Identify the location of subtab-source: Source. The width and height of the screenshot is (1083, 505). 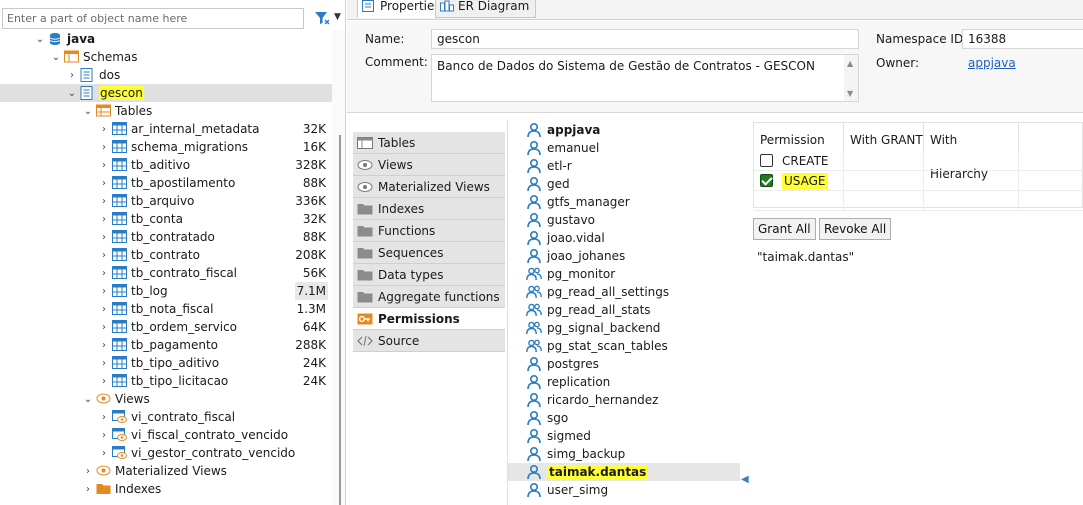
(429, 341).